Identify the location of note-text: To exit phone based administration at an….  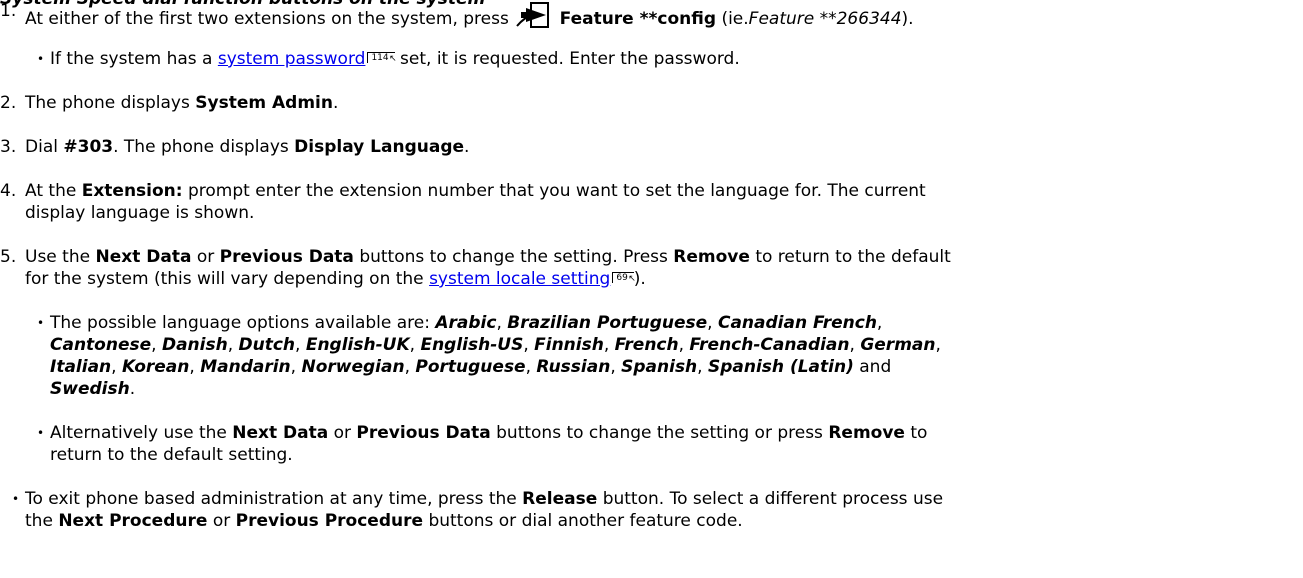
(271, 499).